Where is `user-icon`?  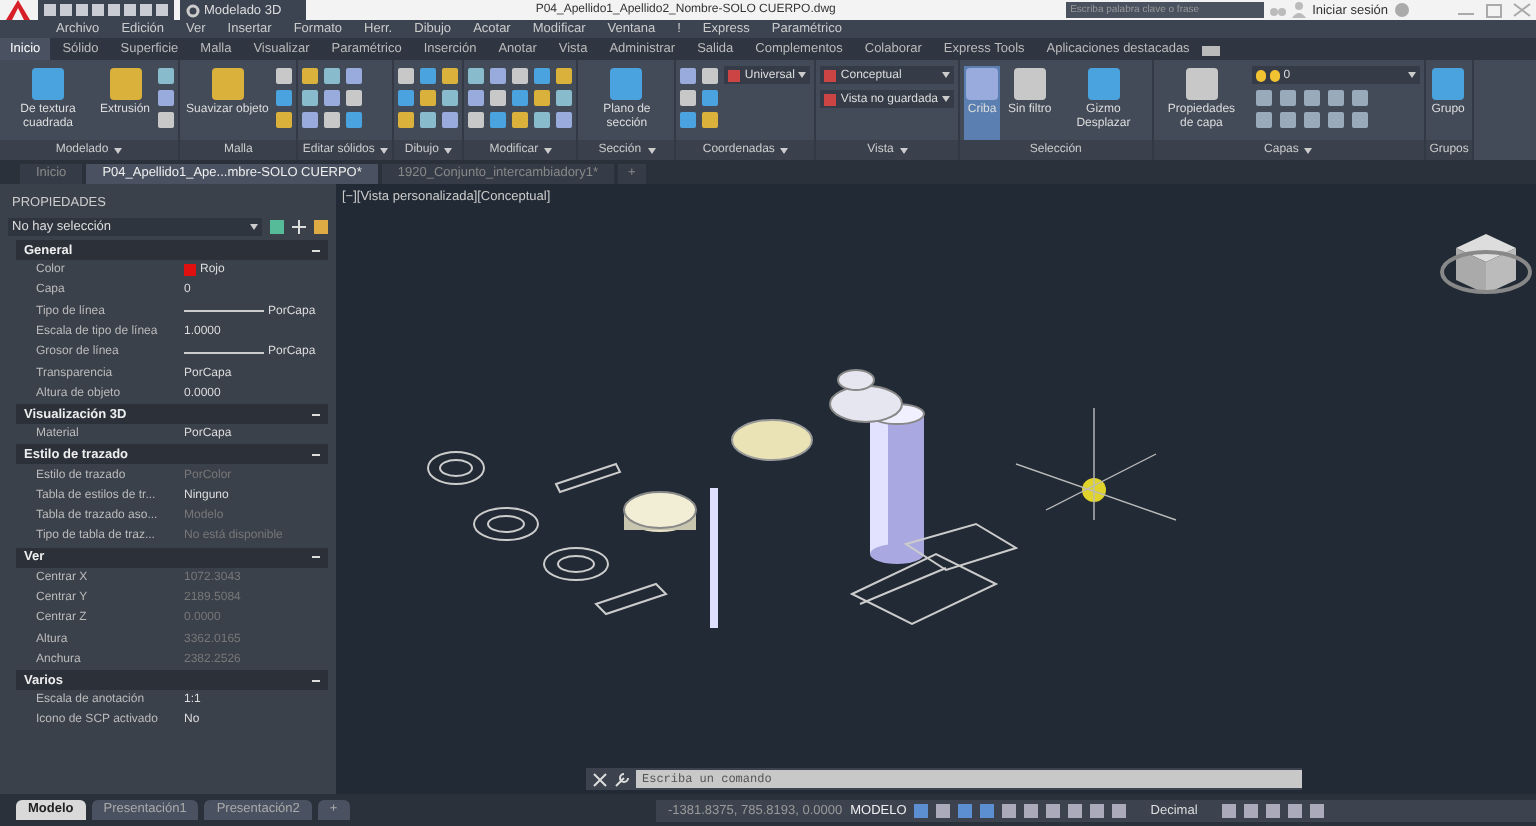
user-icon is located at coordinates (1299, 10).